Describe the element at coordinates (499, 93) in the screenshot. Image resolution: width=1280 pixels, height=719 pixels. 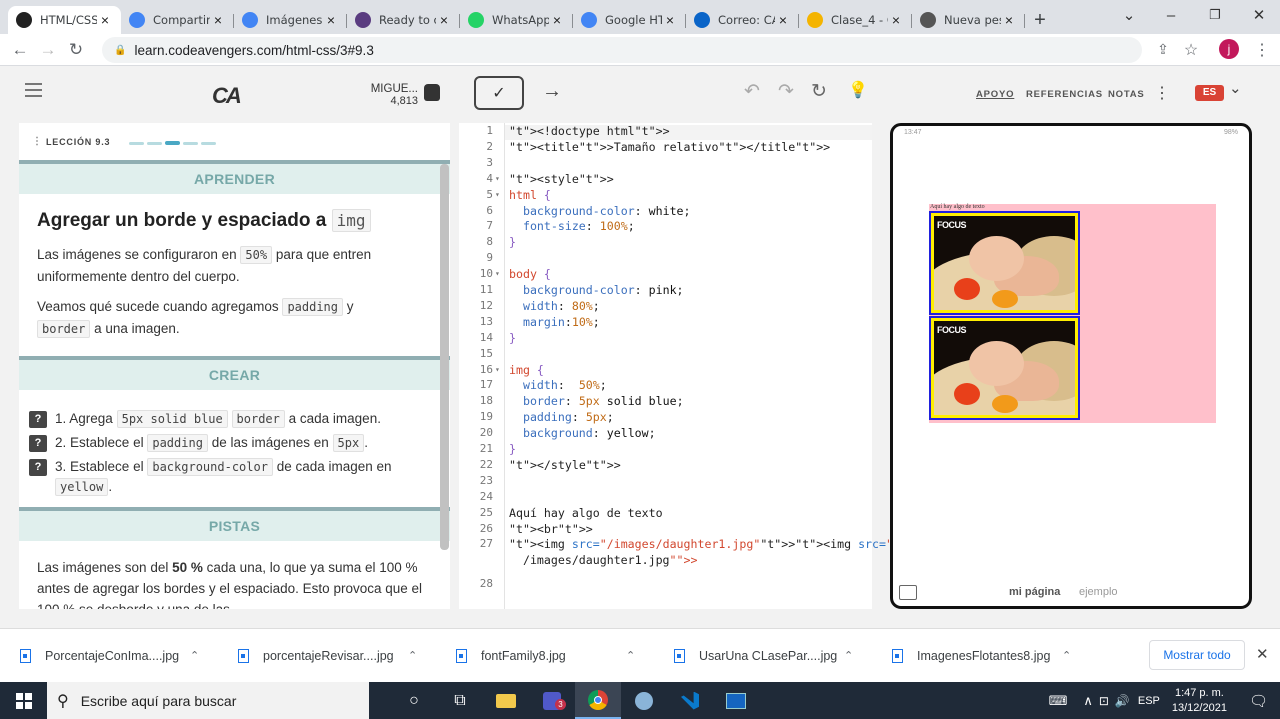
I see `check-code-button: ✓` at that location.